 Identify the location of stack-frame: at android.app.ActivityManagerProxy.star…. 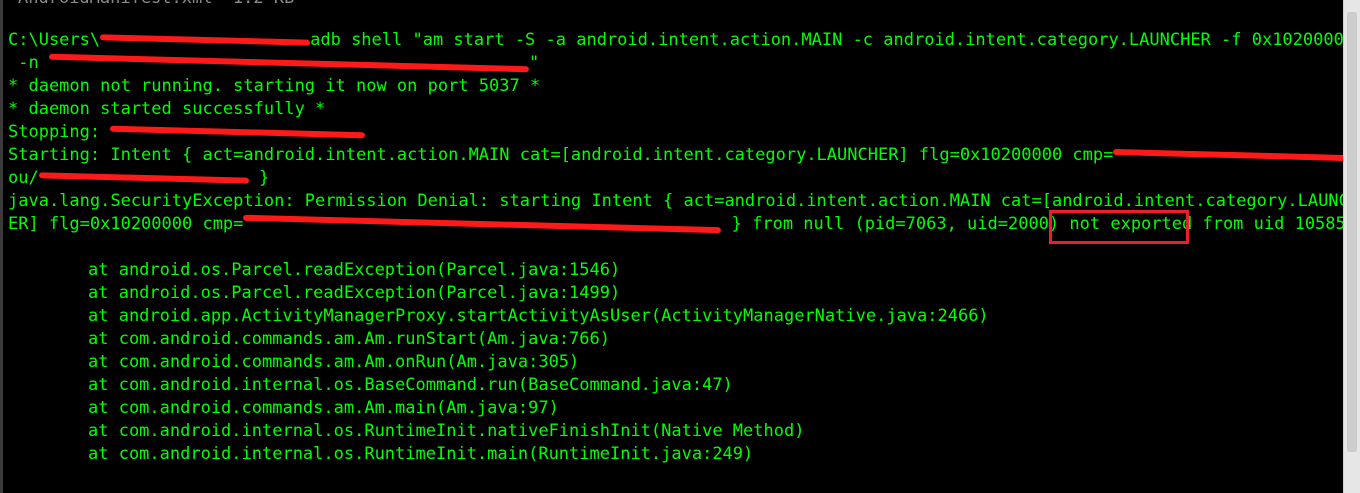
(538, 316).